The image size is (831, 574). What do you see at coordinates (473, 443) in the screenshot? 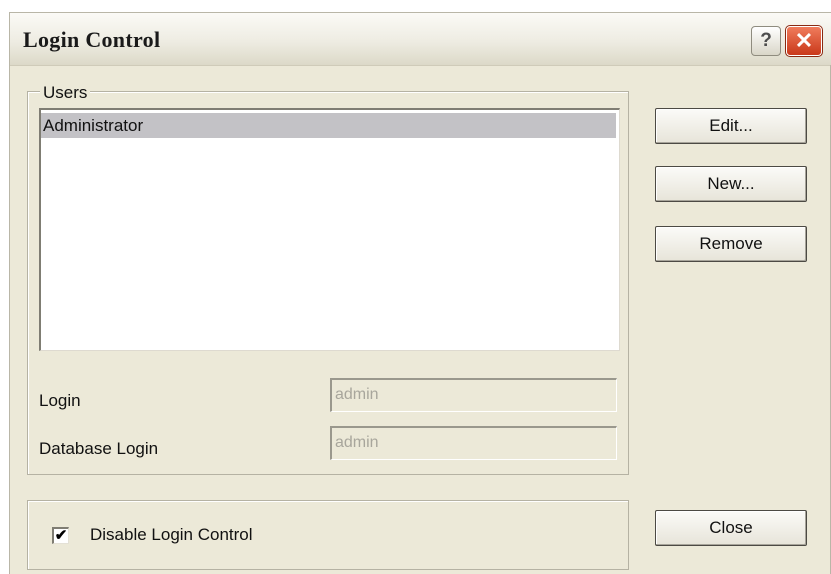
I see `database-login-field: admin` at bounding box center [473, 443].